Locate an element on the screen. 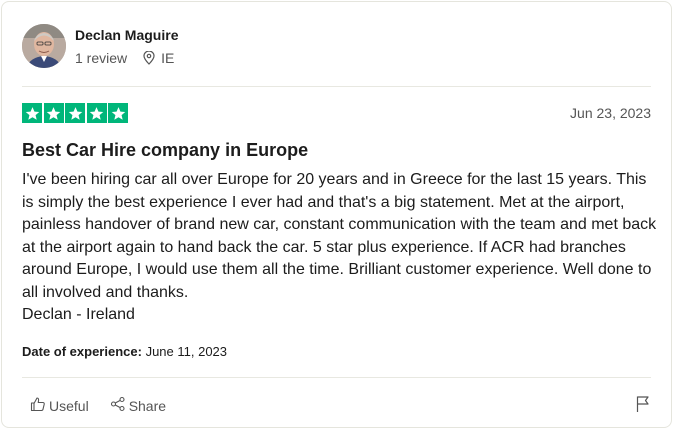  share-button: Share is located at coordinates (138, 405).